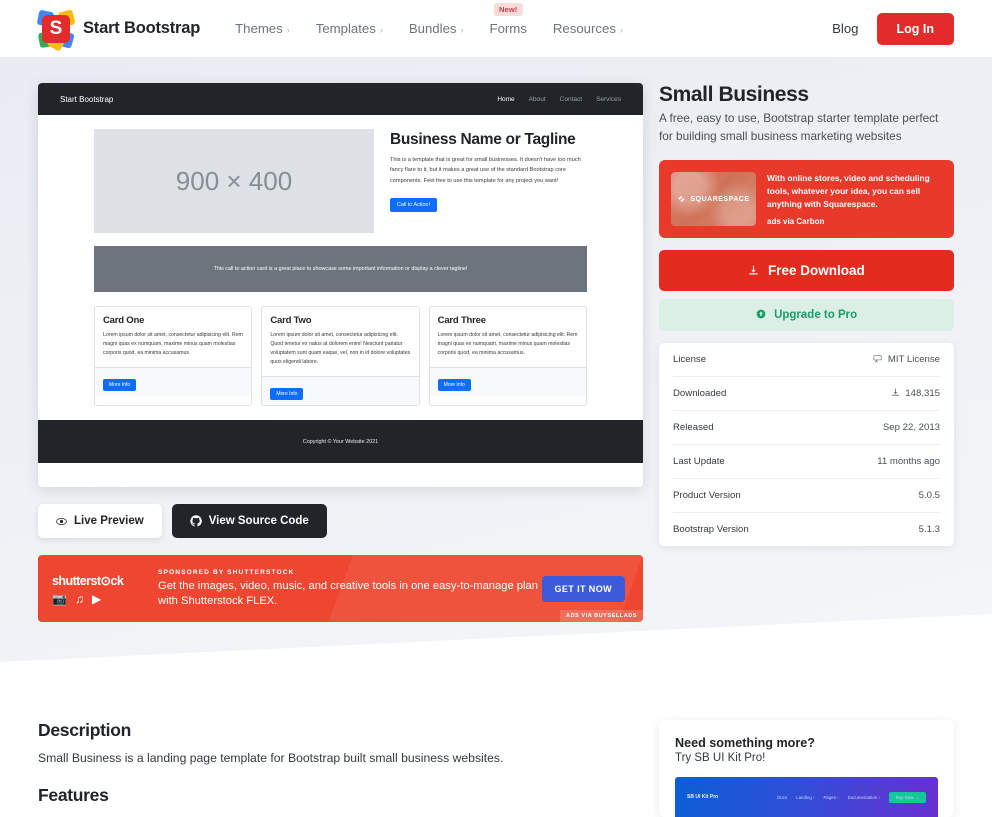  What do you see at coordinates (103, 589) in the screenshot?
I see `shutterstock-logo-column: shutterst⊙ck 📷 ♫ ▶` at bounding box center [103, 589].